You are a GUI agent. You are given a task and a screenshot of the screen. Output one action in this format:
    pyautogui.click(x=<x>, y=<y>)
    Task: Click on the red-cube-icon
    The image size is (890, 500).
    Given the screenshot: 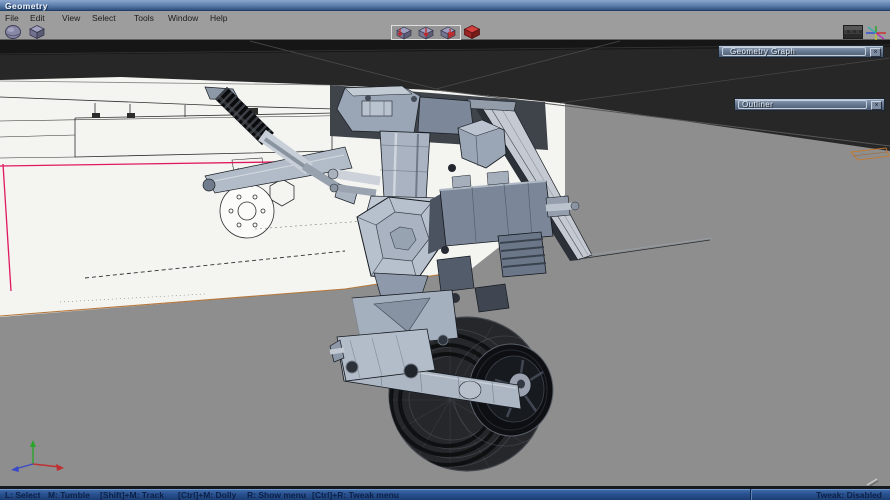 What is the action you would take?
    pyautogui.click(x=472, y=32)
    